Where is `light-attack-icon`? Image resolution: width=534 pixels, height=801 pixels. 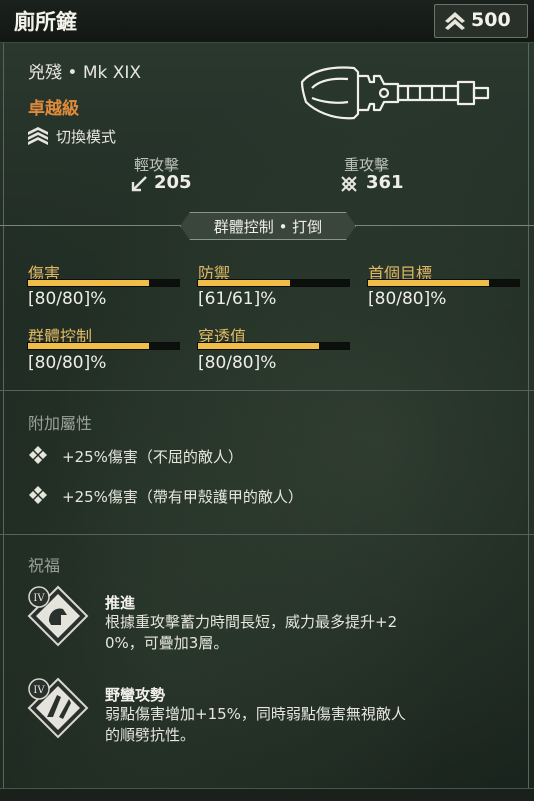 light-attack-icon is located at coordinates (139, 184).